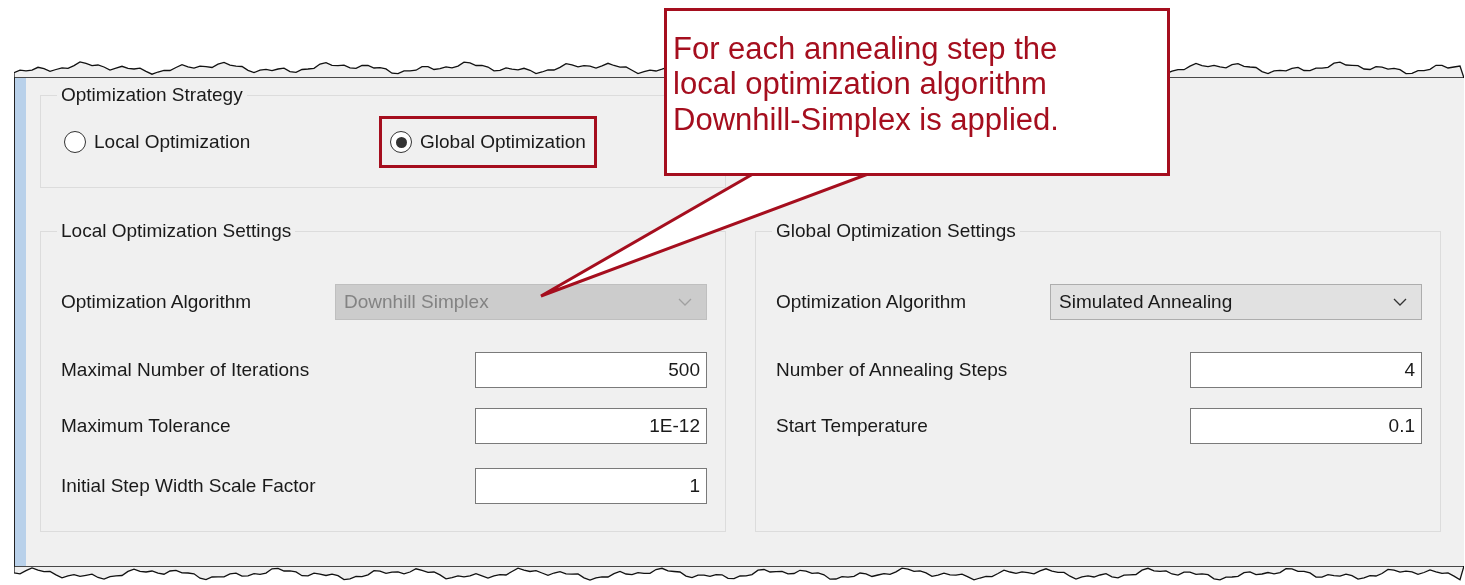 Image resolution: width=1465 pixels, height=585 pixels. Describe the element at coordinates (591, 370) in the screenshot. I see `input-field: 500` at that location.